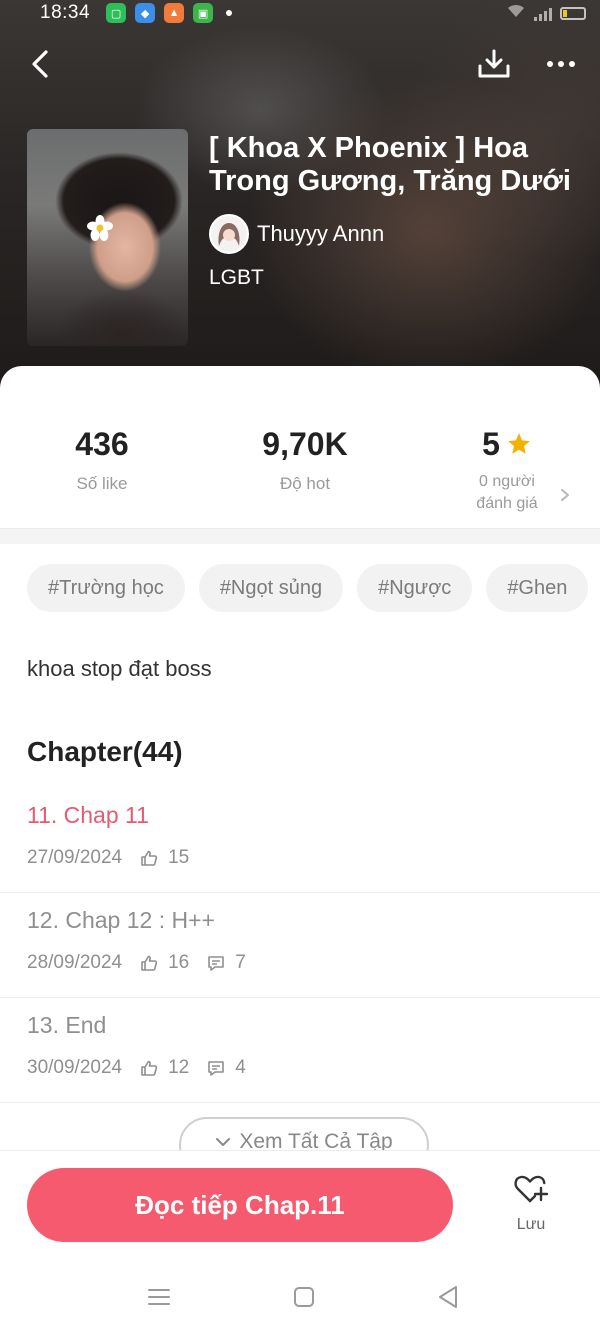 The image size is (600, 1333). What do you see at coordinates (565, 495) in the screenshot?
I see `chevron-right-icon` at bounding box center [565, 495].